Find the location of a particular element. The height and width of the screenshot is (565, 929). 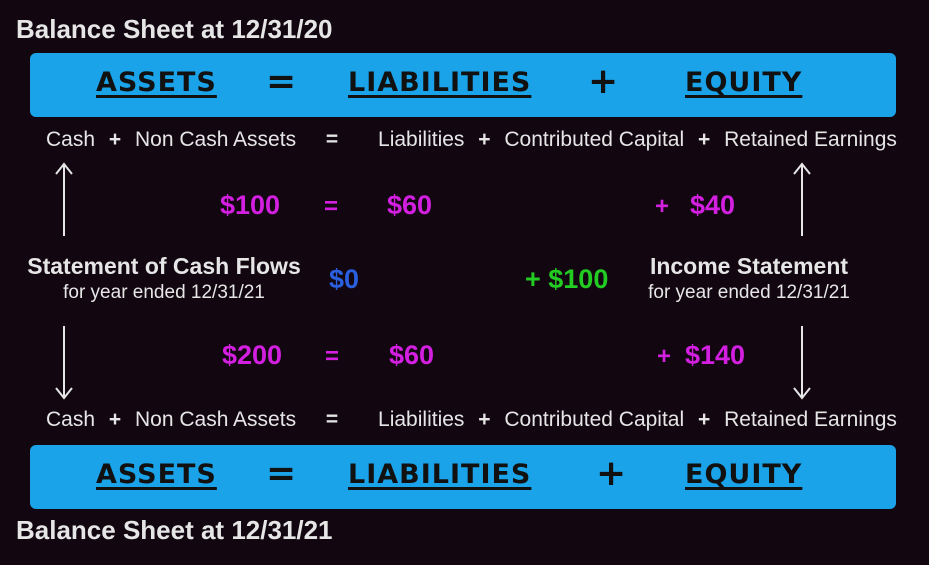

top-equation-bar: ASSETS = LIABILITIES + EQUITY is located at coordinates (463, 85).